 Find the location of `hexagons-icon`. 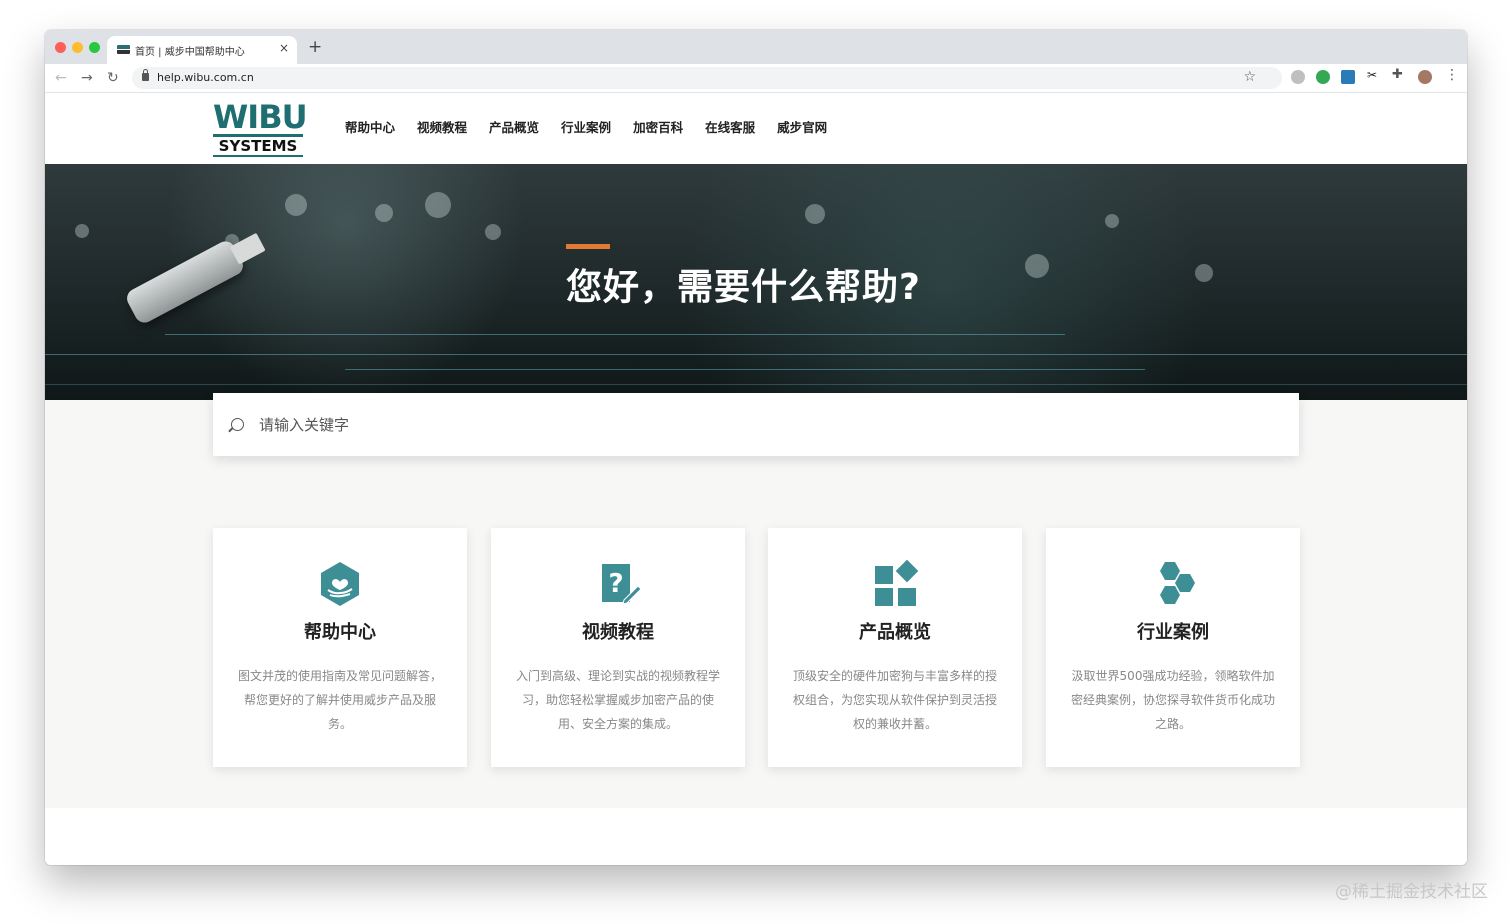

hexagons-icon is located at coordinates (1177, 583).